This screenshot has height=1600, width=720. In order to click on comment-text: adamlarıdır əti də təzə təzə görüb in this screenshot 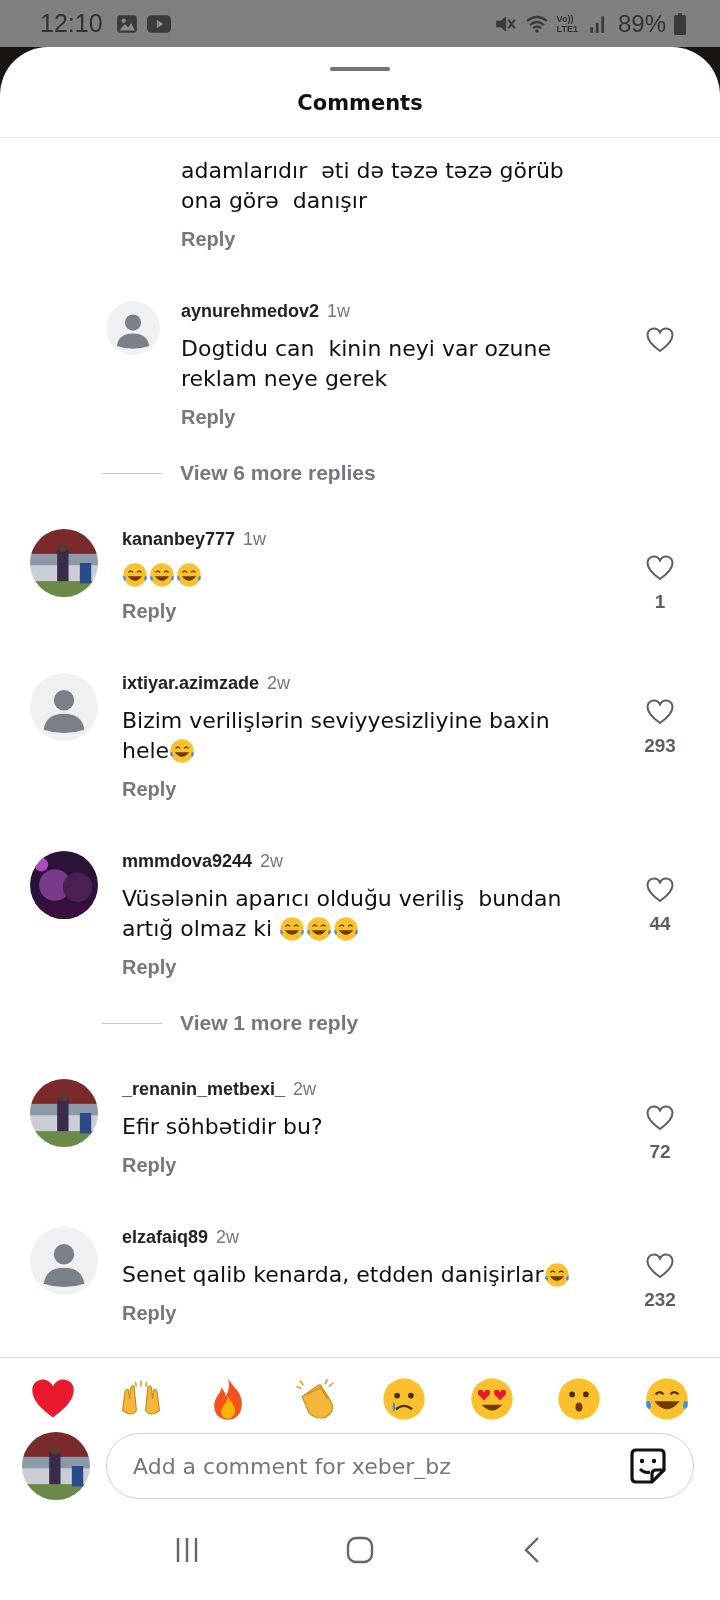, I will do `click(372, 171)`.